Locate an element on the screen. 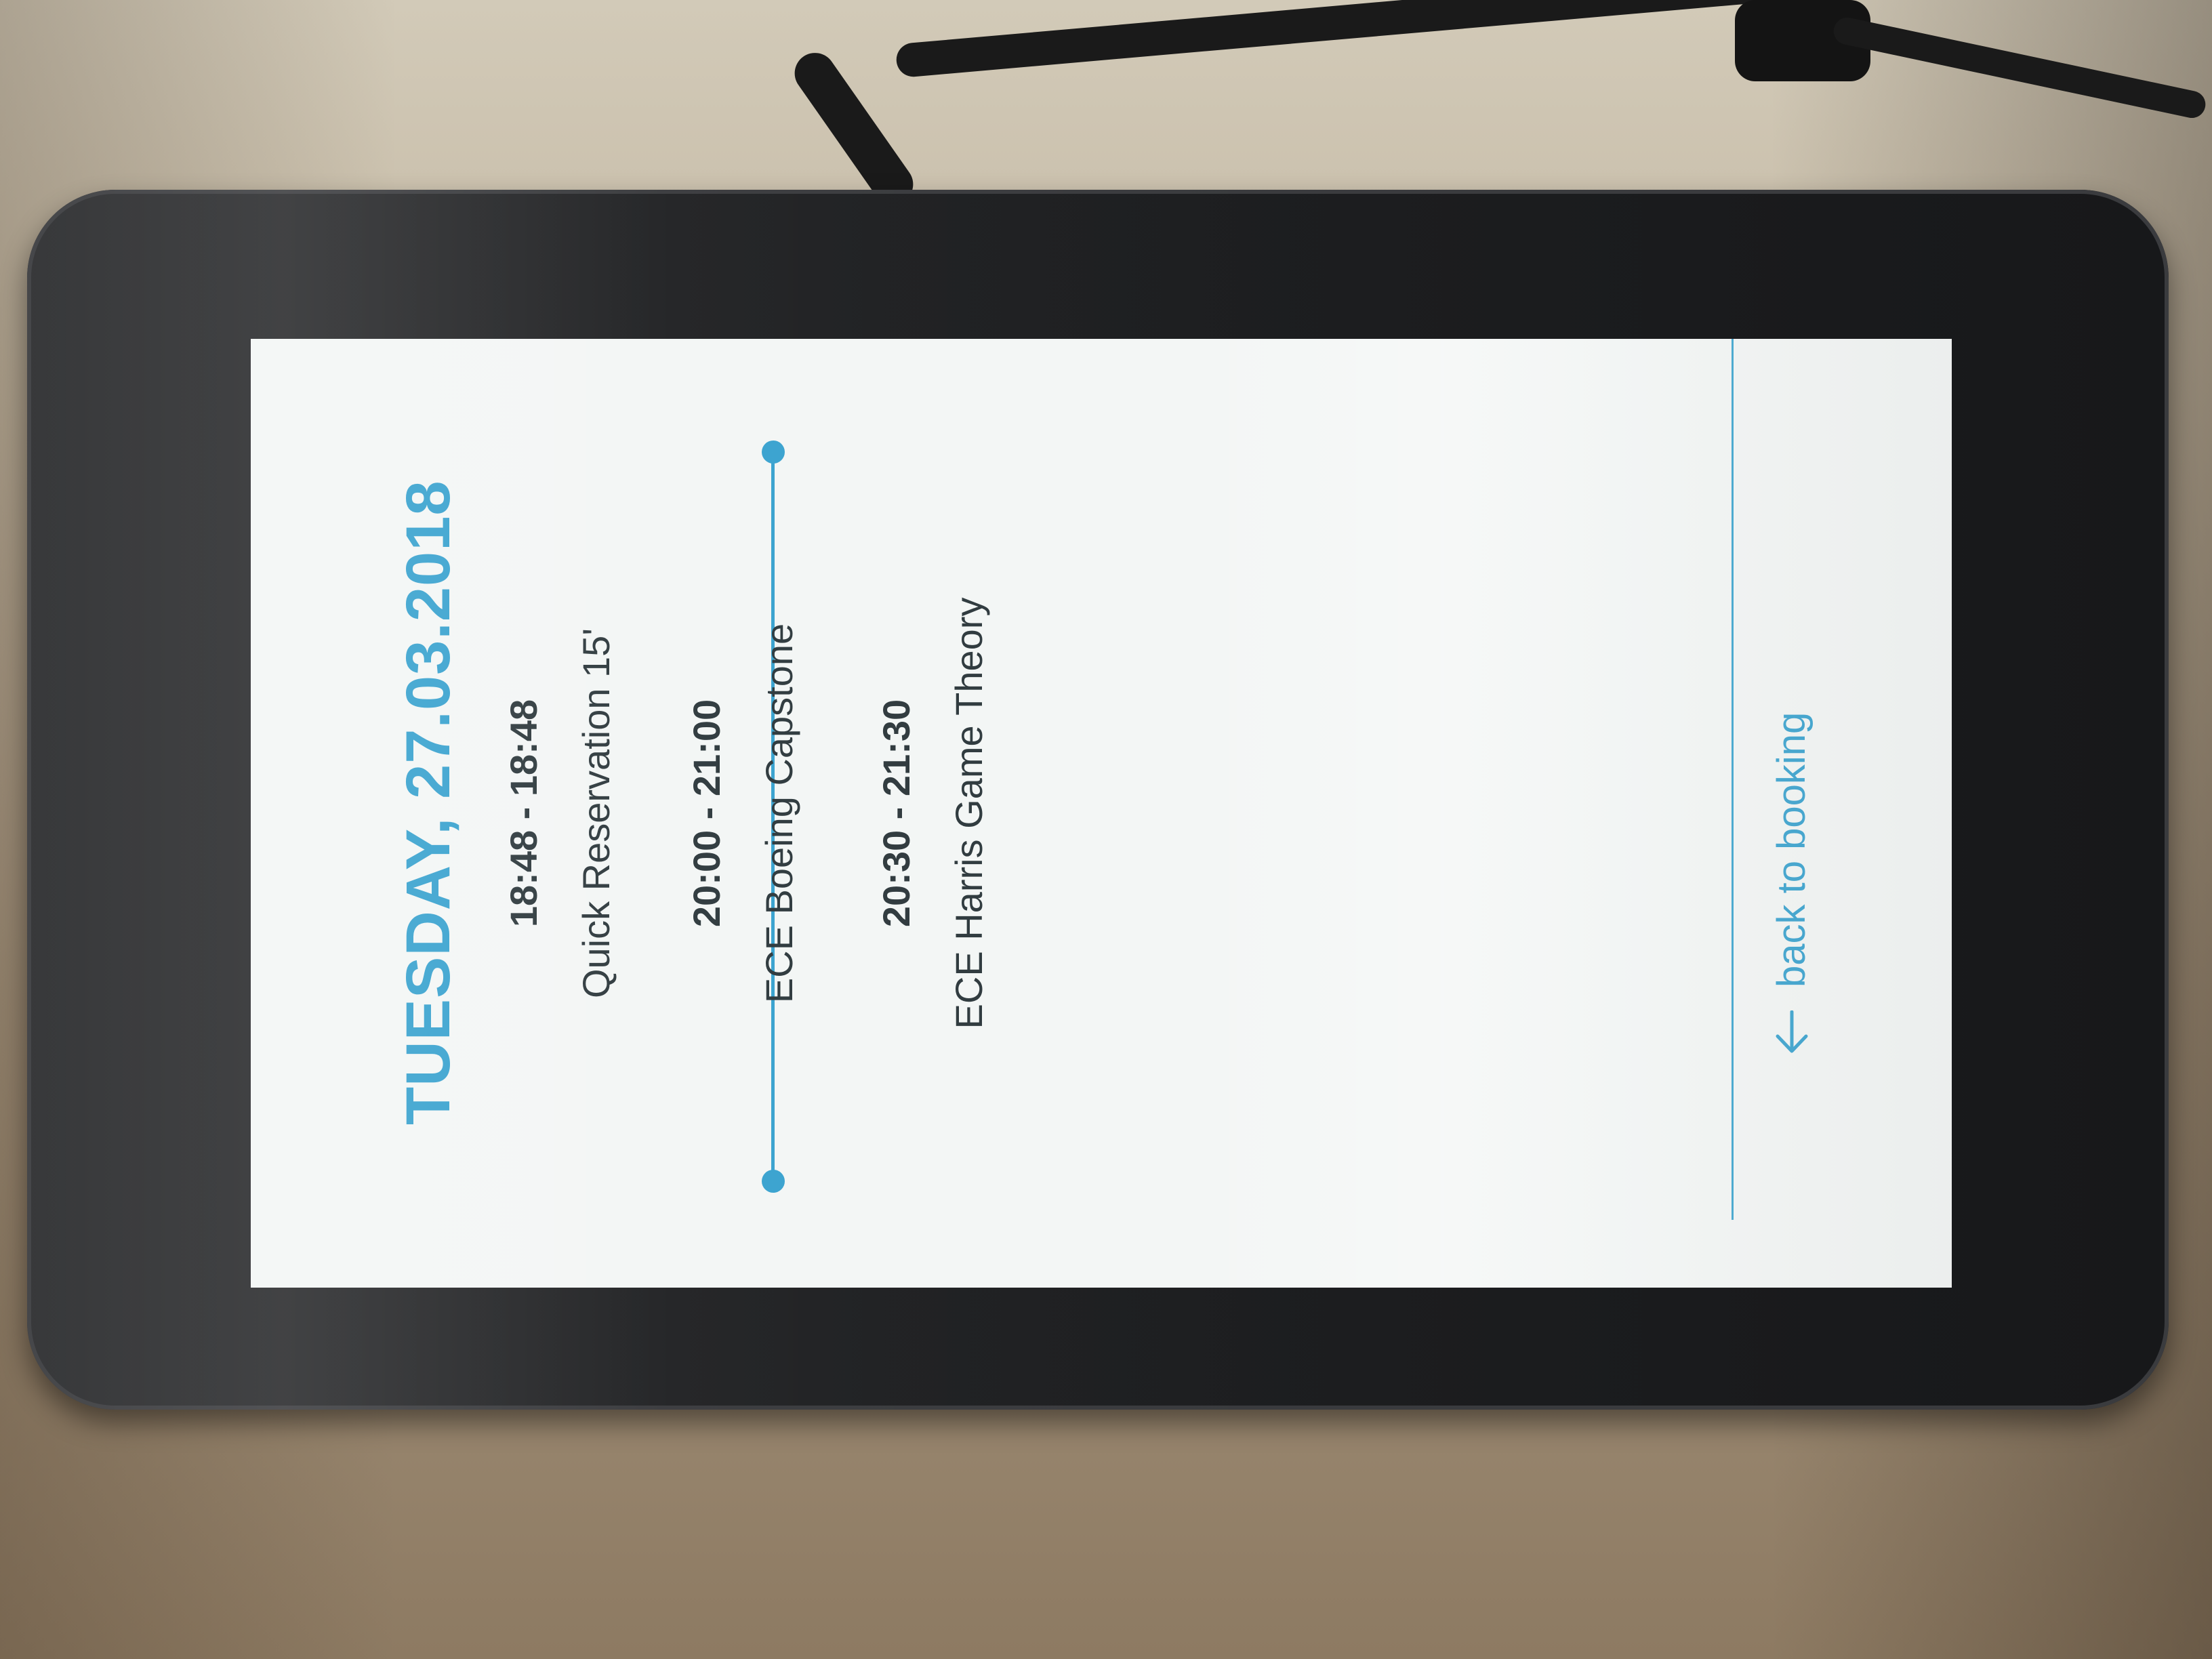  page-title: TUESDAY, 27.03.2018 is located at coordinates (429, 802).